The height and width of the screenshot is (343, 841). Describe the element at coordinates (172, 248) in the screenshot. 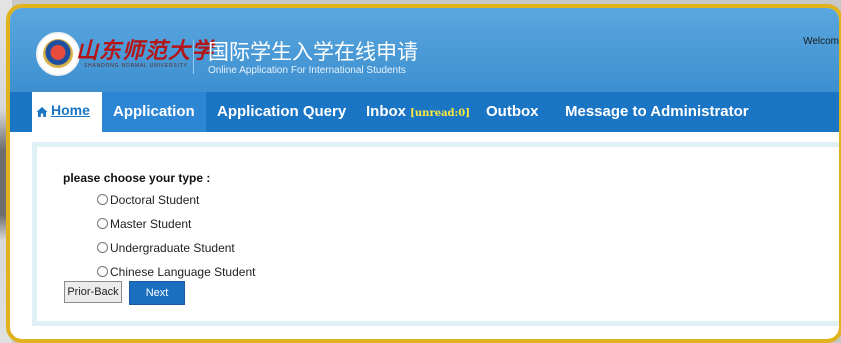

I see `option-undergraduate-label: Undergraduate Student` at that location.